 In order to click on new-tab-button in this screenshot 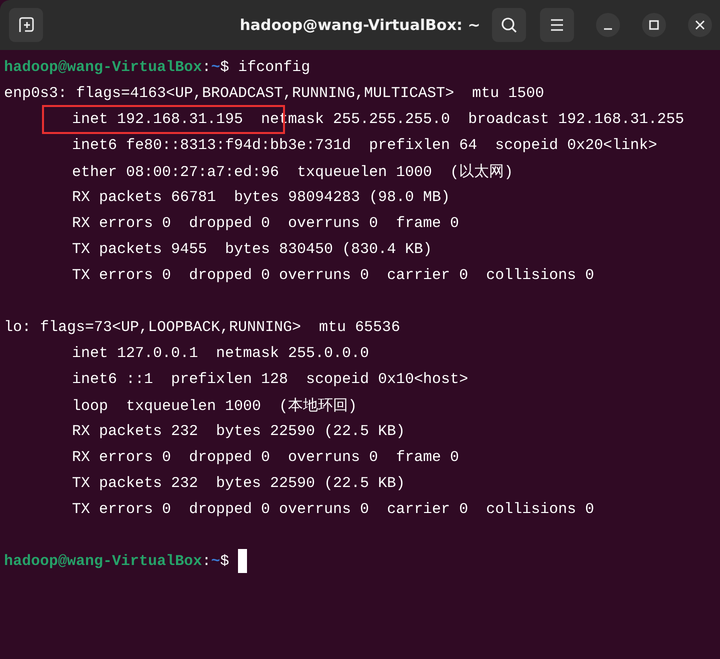, I will do `click(26, 25)`.